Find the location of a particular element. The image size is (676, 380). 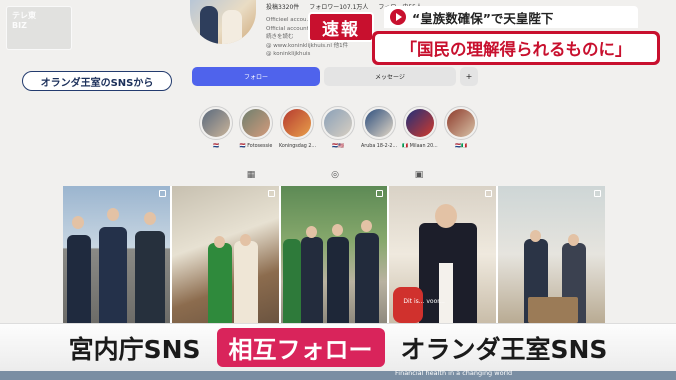

add-person-button: + is located at coordinates (469, 76).